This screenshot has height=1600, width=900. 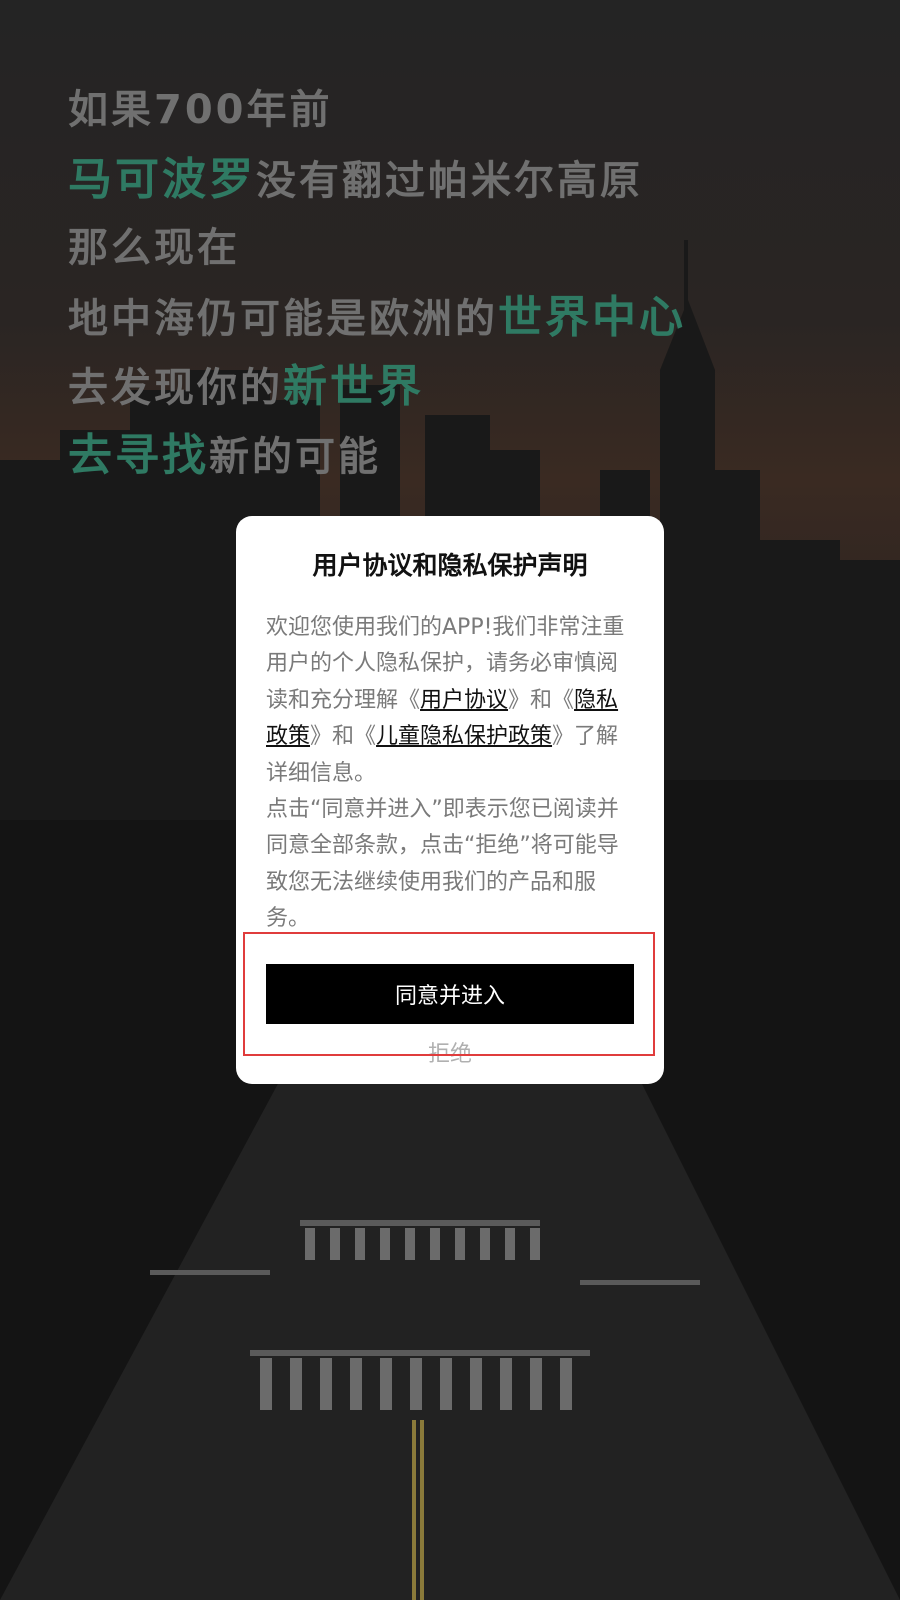 What do you see at coordinates (353, 386) in the screenshot?
I see `slogan-highlight: 新世界` at bounding box center [353, 386].